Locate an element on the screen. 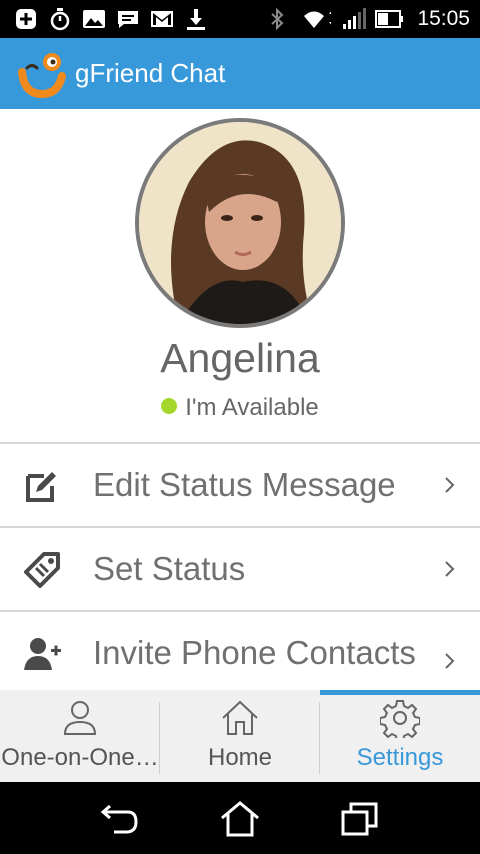 The image size is (480, 854). menu-item-invite-contacts: Invite Phone Contacts is located at coordinates (240, 652).